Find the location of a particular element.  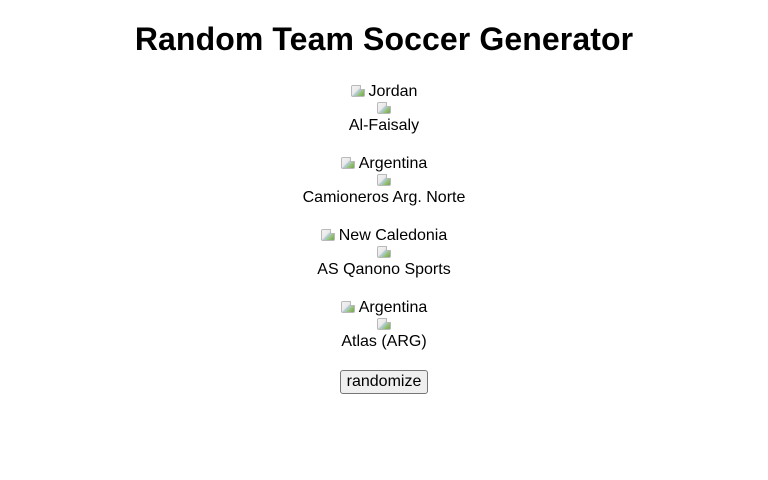

club-name: Al-Faisaly is located at coordinates (384, 125).